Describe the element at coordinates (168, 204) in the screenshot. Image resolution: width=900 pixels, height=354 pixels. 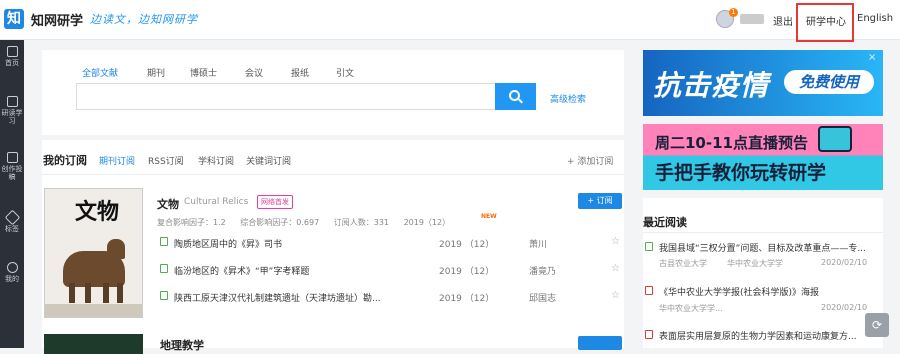
I see `journal-name: 文物` at that location.